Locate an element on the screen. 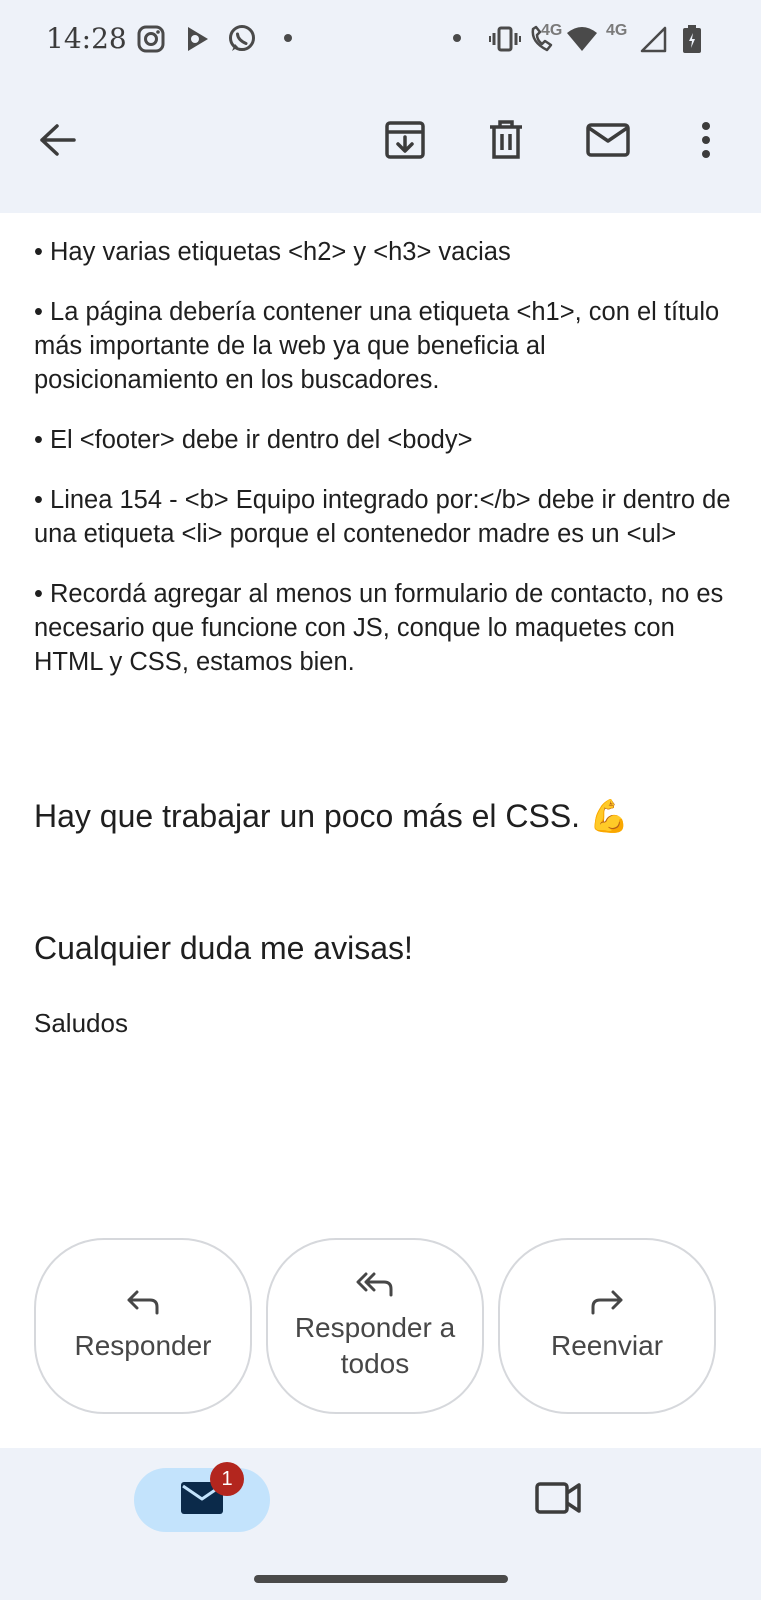 The image size is (761, 1600). vibrate-icon is located at coordinates (505, 39).